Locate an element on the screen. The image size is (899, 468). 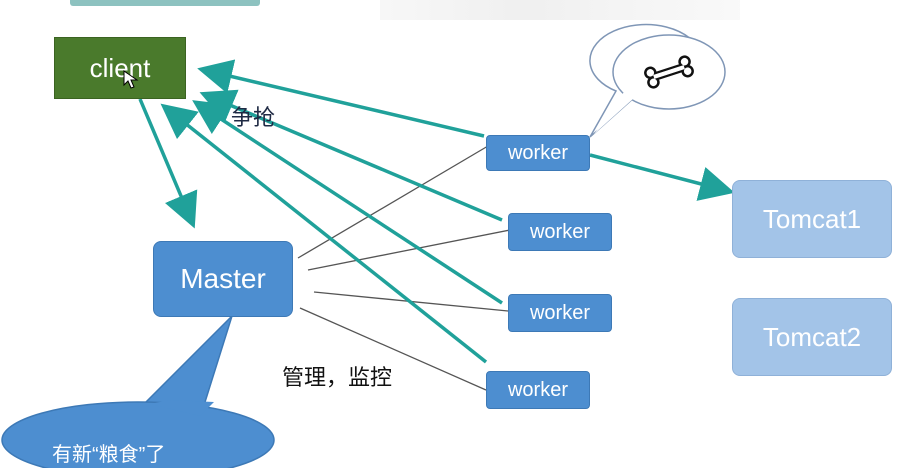
tomcat1-label: Tomcat1 is located at coordinates (812, 218).